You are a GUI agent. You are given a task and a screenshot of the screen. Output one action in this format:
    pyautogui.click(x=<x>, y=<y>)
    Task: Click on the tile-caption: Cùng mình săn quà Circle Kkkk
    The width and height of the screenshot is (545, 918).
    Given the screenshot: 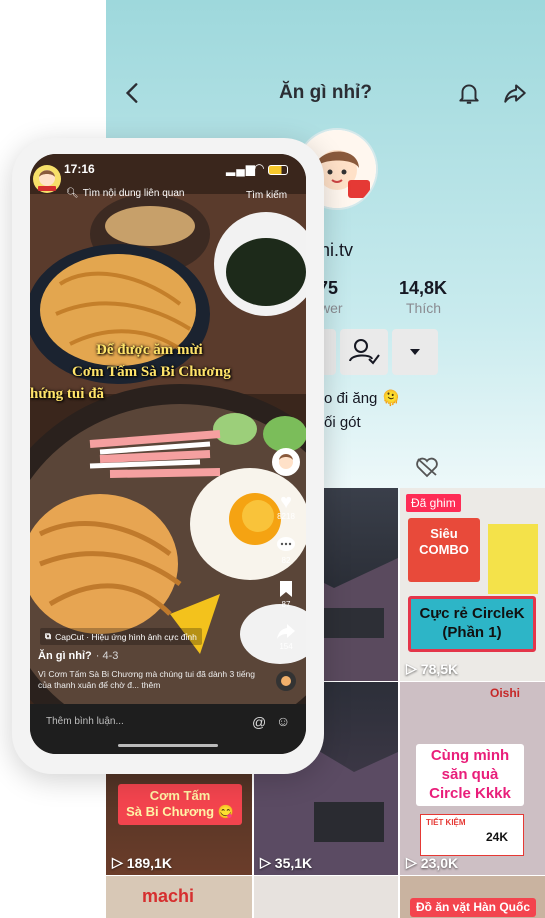 What is the action you would take?
    pyautogui.click(x=470, y=775)
    